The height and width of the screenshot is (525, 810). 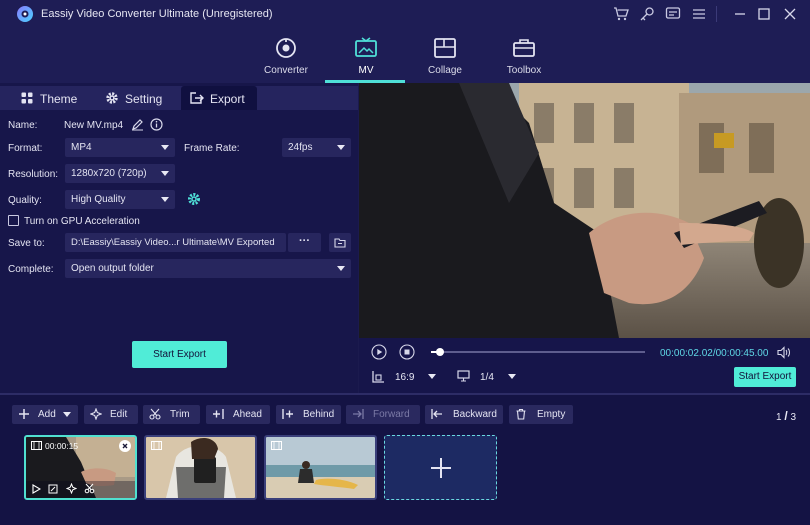 What do you see at coordinates (53, 489) in the screenshot?
I see `clip-edit-icon` at bounding box center [53, 489].